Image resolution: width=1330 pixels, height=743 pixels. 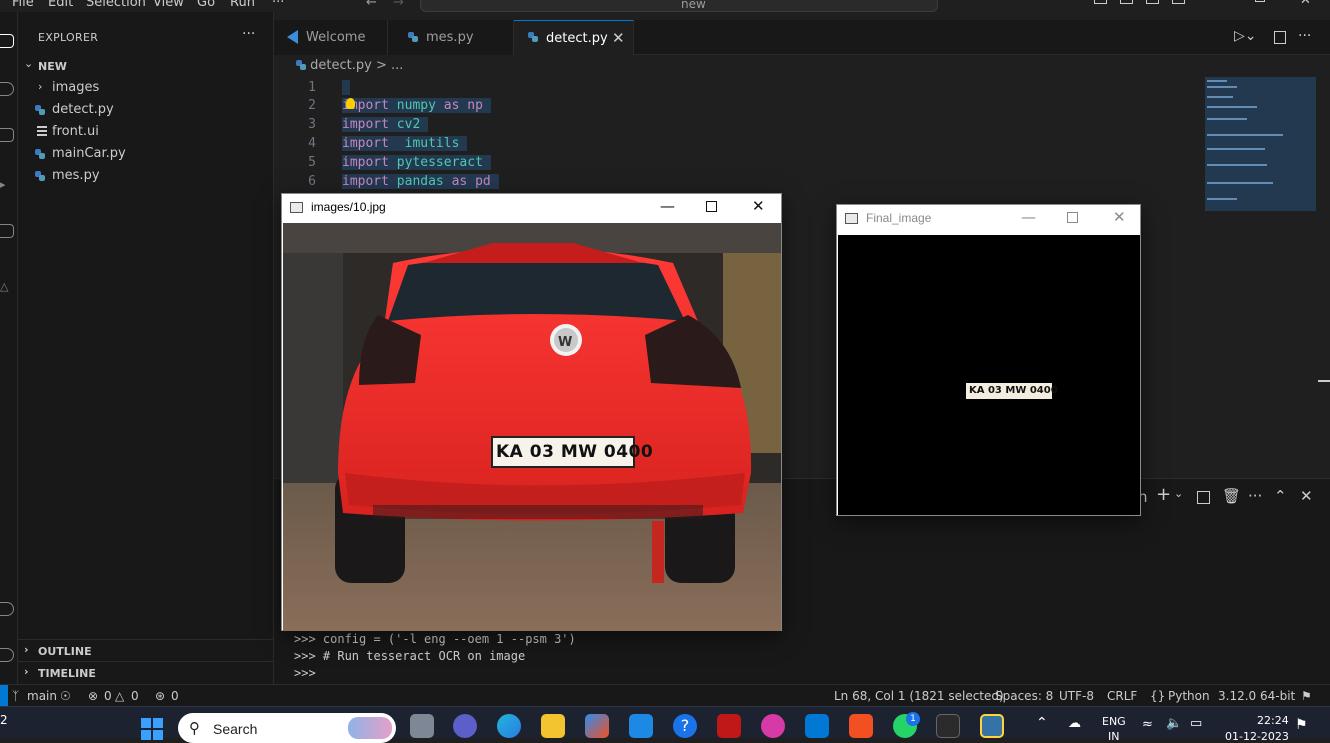 I want to click on back-arrow-icon: ←, so click(x=371, y=5).